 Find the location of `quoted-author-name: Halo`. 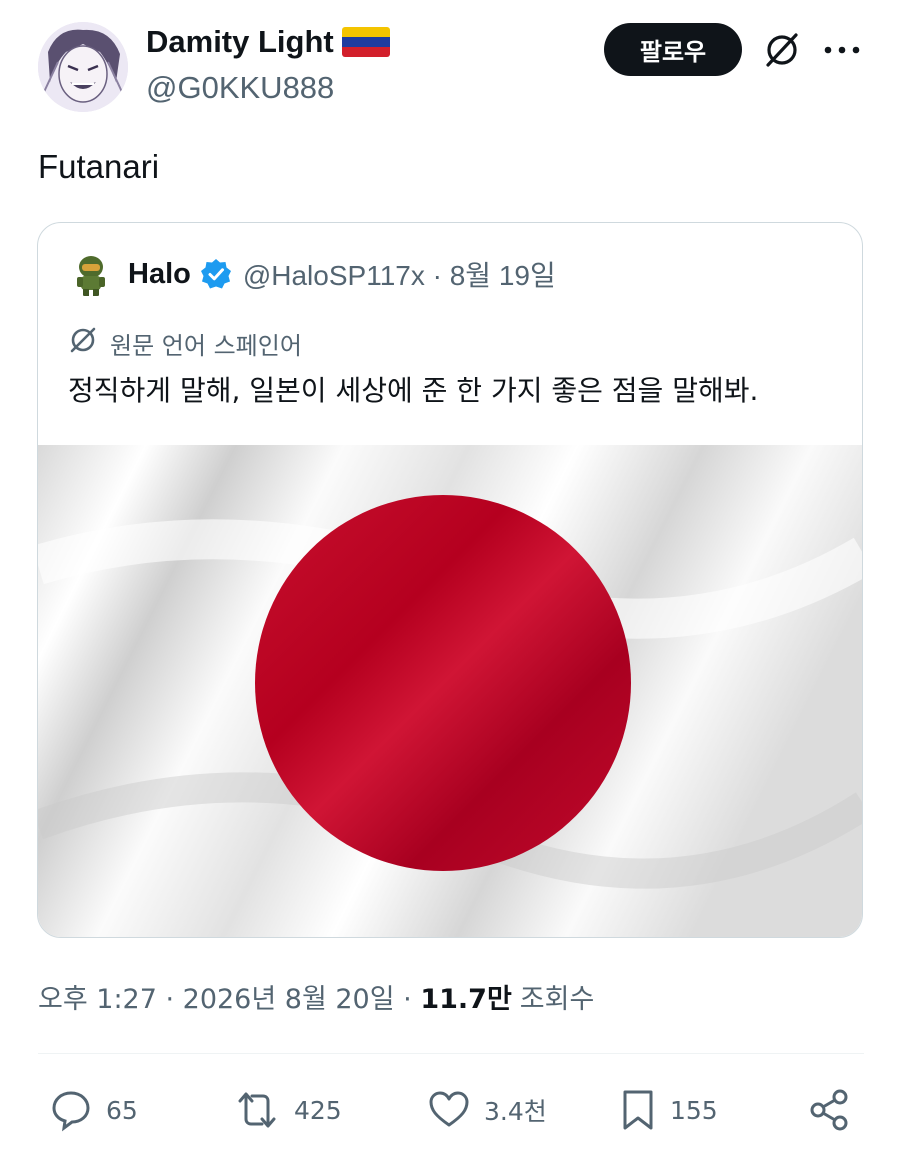

quoted-author-name: Halo is located at coordinates (159, 274).